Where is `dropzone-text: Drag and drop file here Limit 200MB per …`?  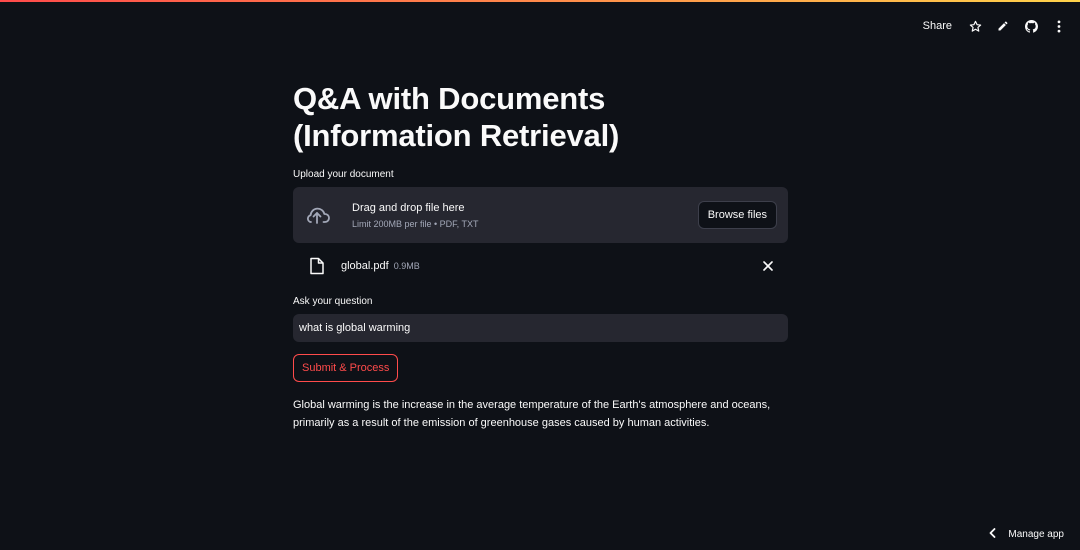
dropzone-text: Drag and drop file here Limit 200MB per … is located at coordinates (525, 215).